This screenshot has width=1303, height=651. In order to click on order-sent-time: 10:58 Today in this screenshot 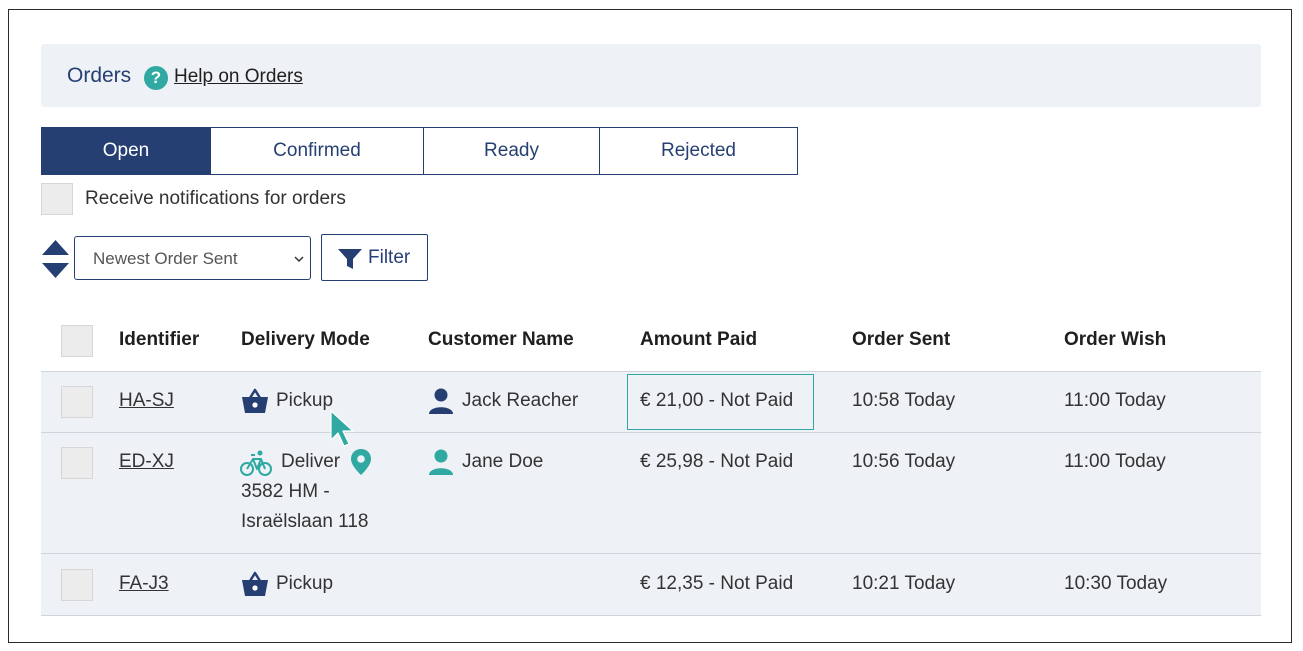, I will do `click(904, 400)`.